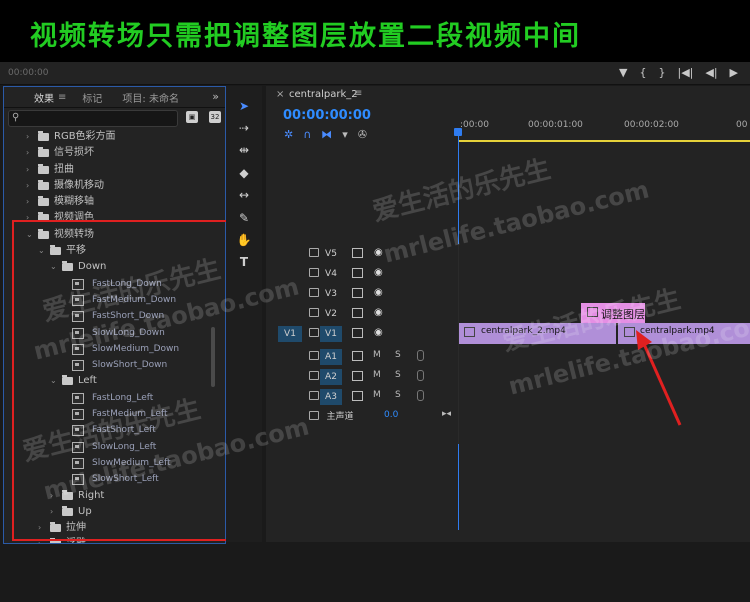 The height and width of the screenshot is (602, 750). What do you see at coordinates (280, 94) in the screenshot?
I see `close-icon: ×` at bounding box center [280, 94].